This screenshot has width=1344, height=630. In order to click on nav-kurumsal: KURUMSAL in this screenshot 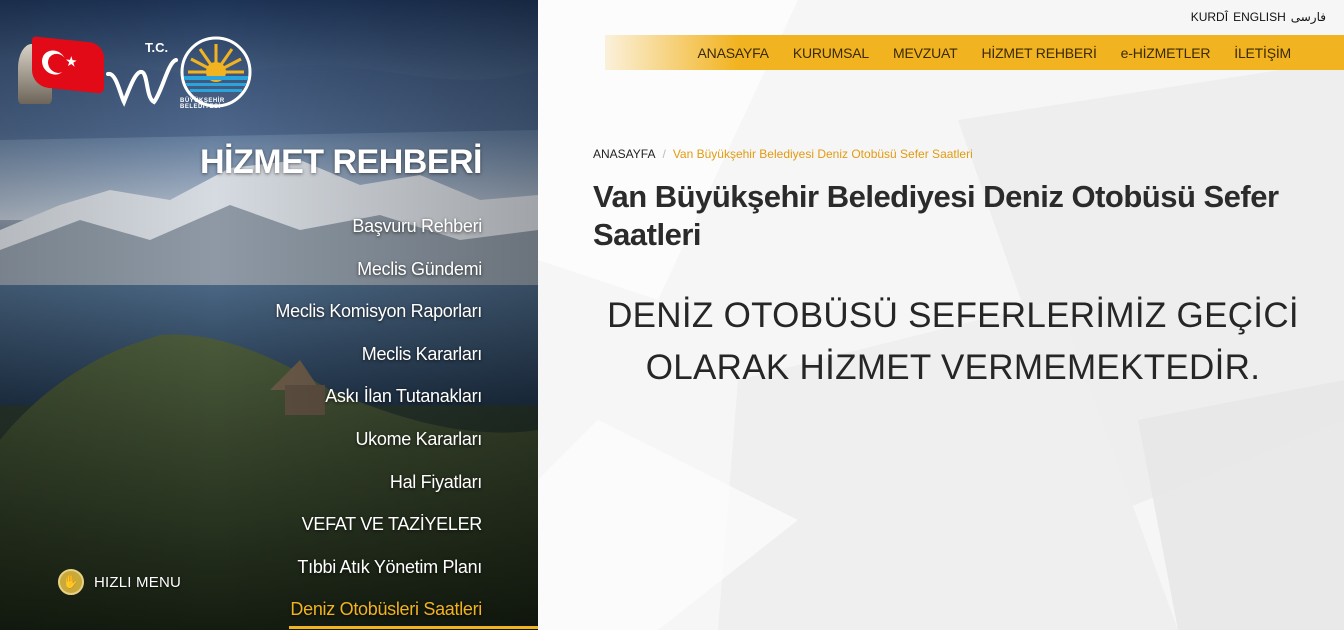, I will do `click(831, 53)`.